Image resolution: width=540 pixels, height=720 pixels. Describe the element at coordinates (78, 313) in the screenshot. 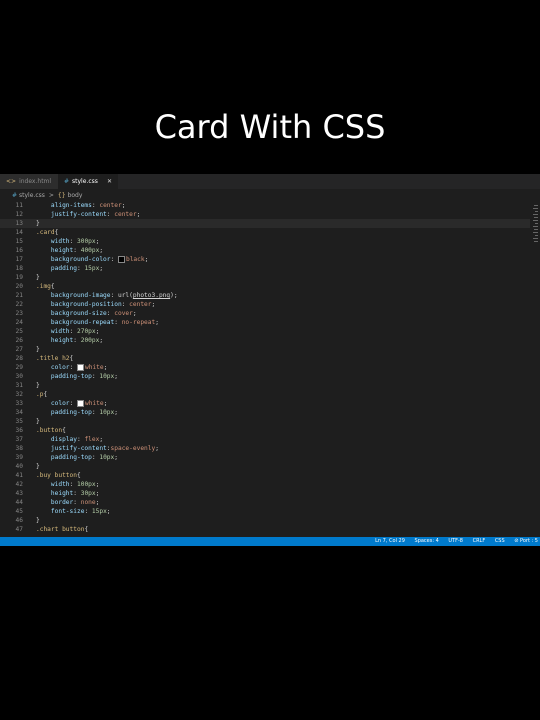

I see `code-token: background-size` at that location.